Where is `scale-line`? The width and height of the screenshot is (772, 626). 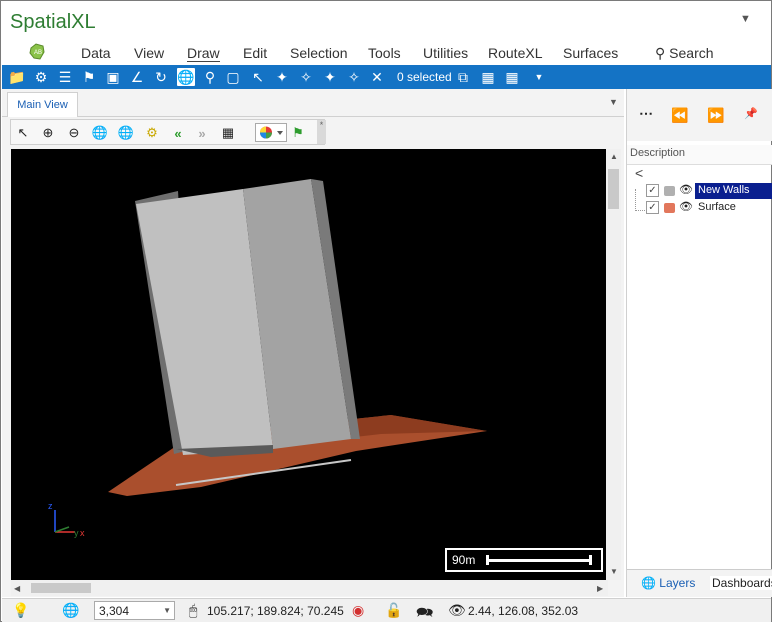 scale-line is located at coordinates (539, 560).